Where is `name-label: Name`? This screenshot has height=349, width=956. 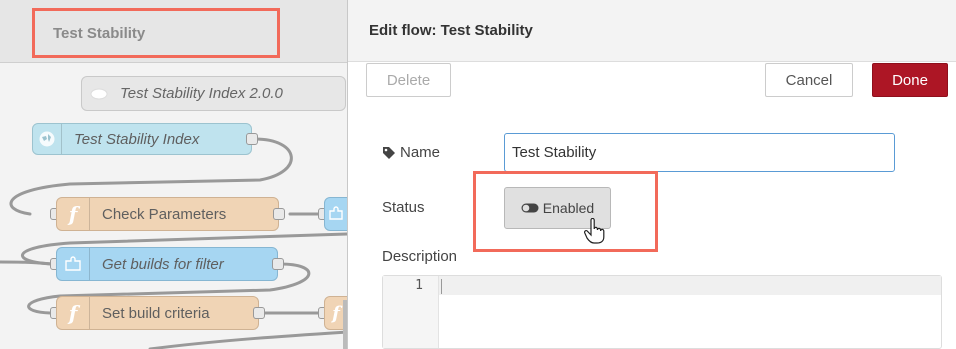 name-label: Name is located at coordinates (420, 152).